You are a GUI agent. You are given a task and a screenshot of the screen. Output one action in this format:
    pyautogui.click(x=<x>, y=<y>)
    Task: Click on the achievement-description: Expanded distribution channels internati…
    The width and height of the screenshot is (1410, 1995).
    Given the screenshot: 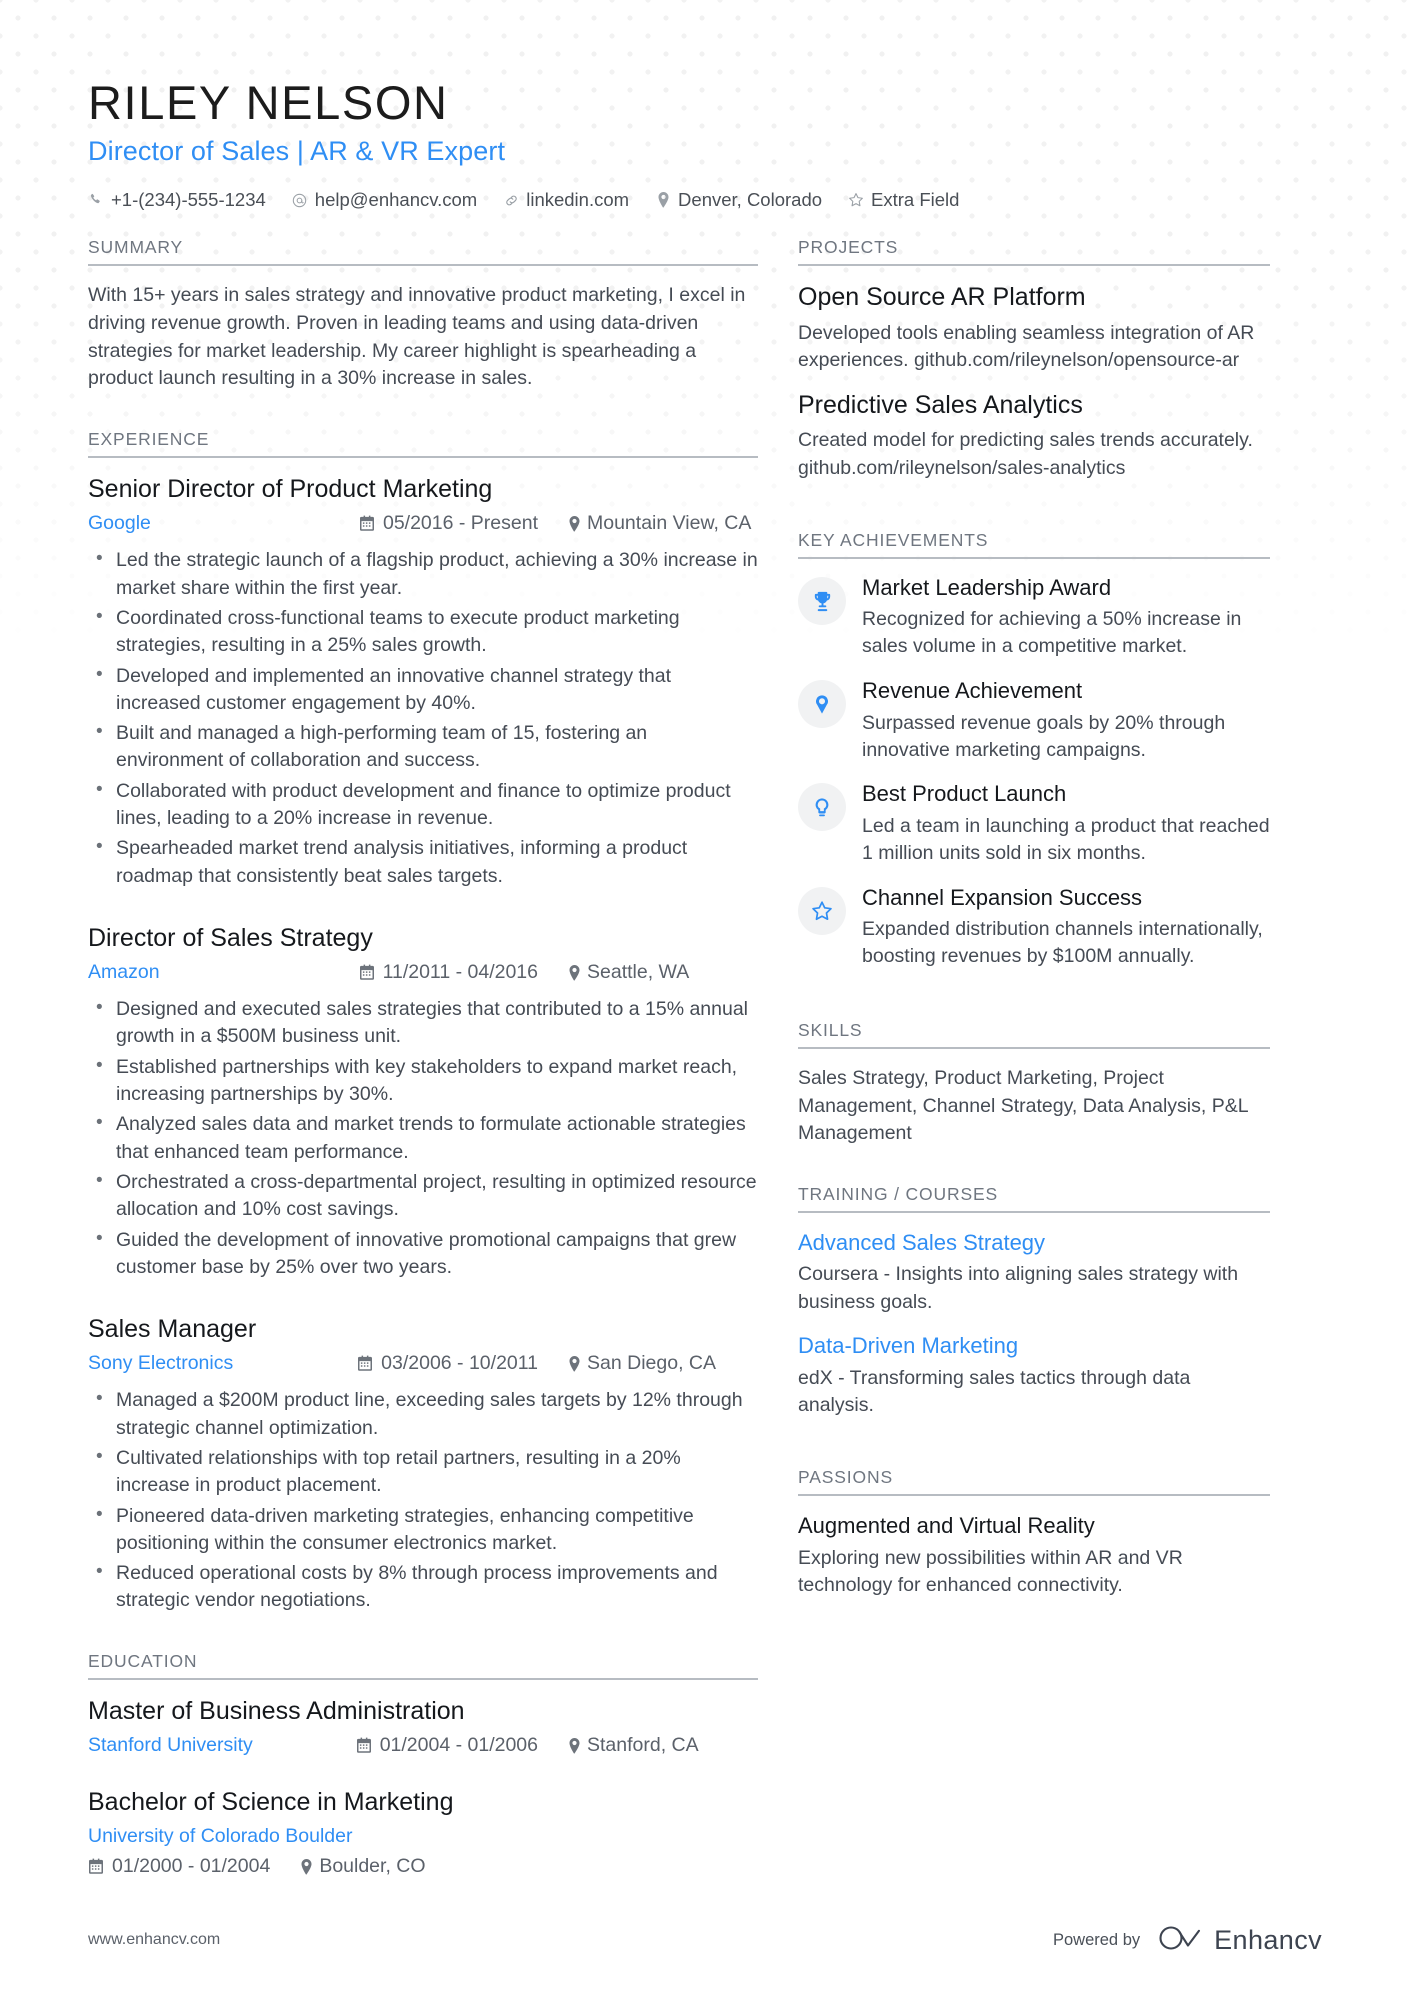 What is the action you would take?
    pyautogui.click(x=1062, y=942)
    